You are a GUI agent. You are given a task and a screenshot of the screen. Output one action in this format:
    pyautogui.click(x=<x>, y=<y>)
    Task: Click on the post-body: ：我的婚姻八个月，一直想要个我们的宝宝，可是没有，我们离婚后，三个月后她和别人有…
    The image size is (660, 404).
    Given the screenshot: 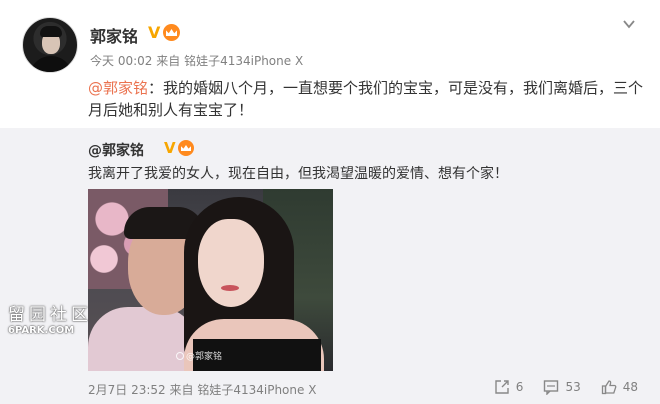 What is the action you would take?
    pyautogui.click(x=366, y=99)
    